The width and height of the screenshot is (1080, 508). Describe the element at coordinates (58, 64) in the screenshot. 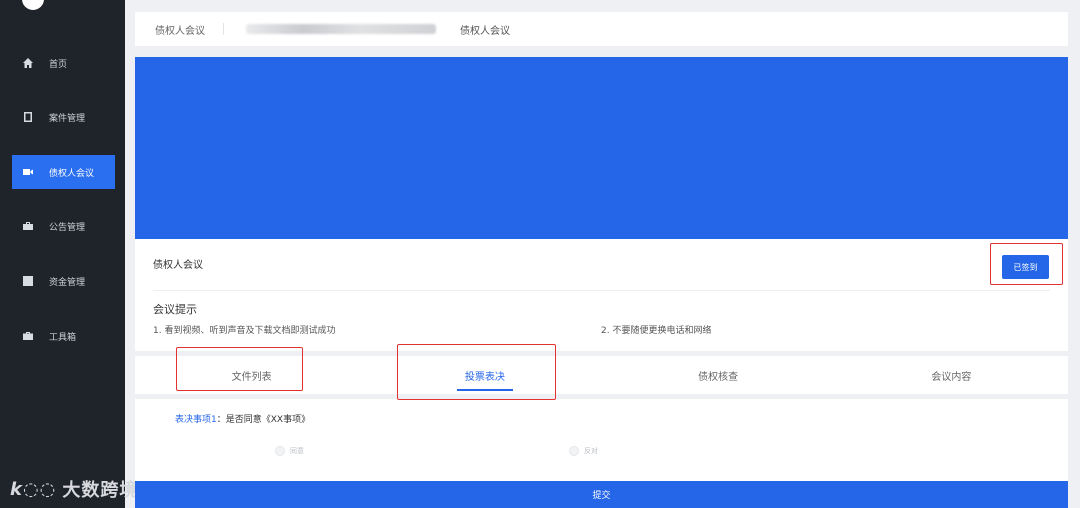

I see `sidebar-item-label: 首页` at that location.